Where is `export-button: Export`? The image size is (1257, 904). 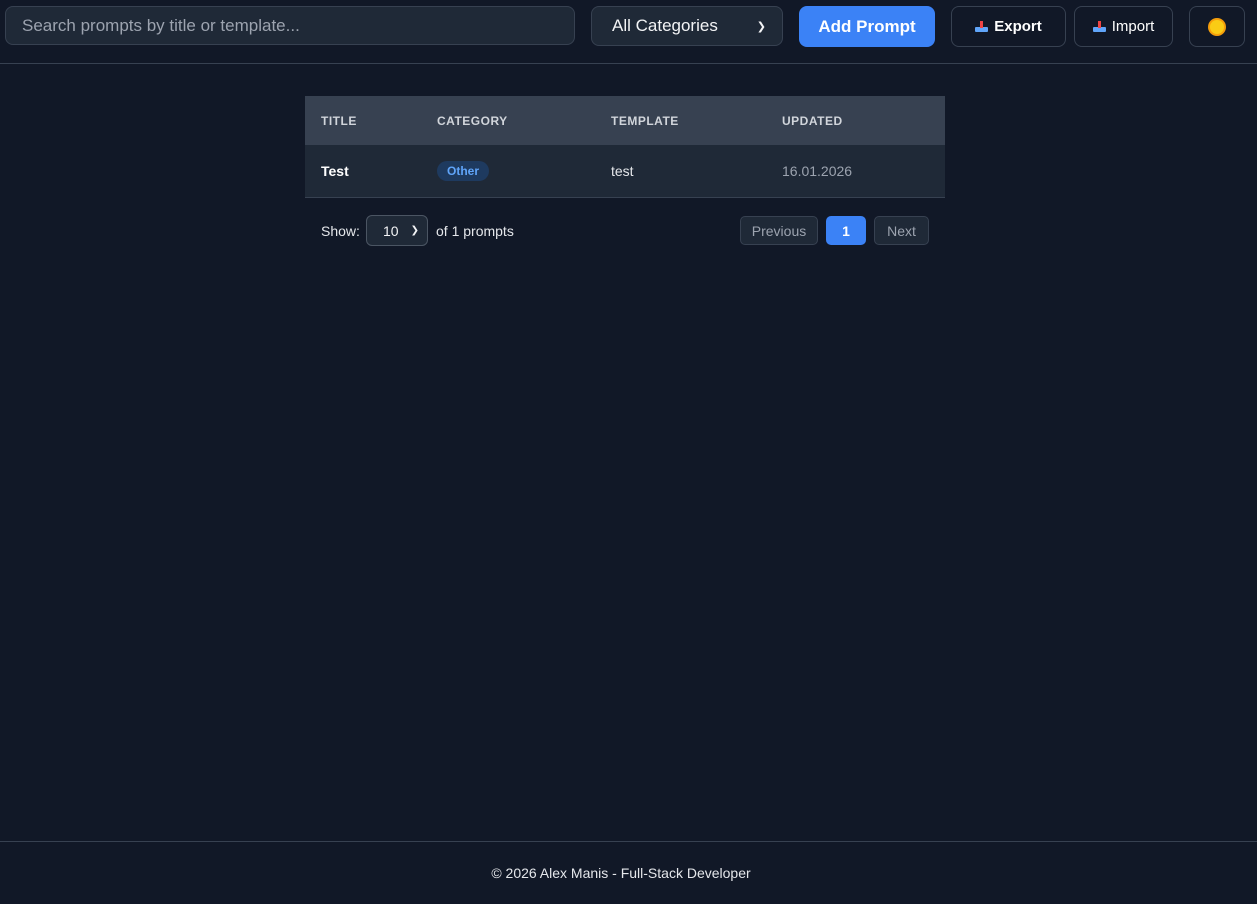 export-button: Export is located at coordinates (1008, 26).